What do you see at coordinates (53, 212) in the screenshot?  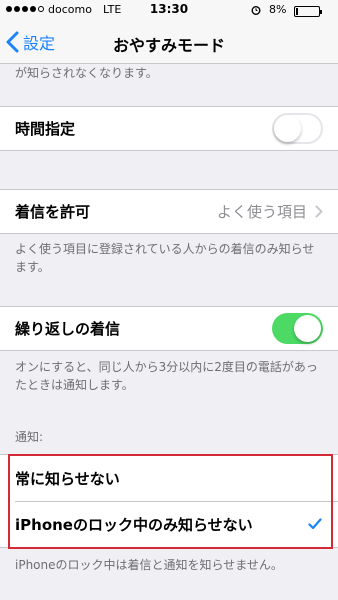 I see `allow-calls-label: 着信を許可` at bounding box center [53, 212].